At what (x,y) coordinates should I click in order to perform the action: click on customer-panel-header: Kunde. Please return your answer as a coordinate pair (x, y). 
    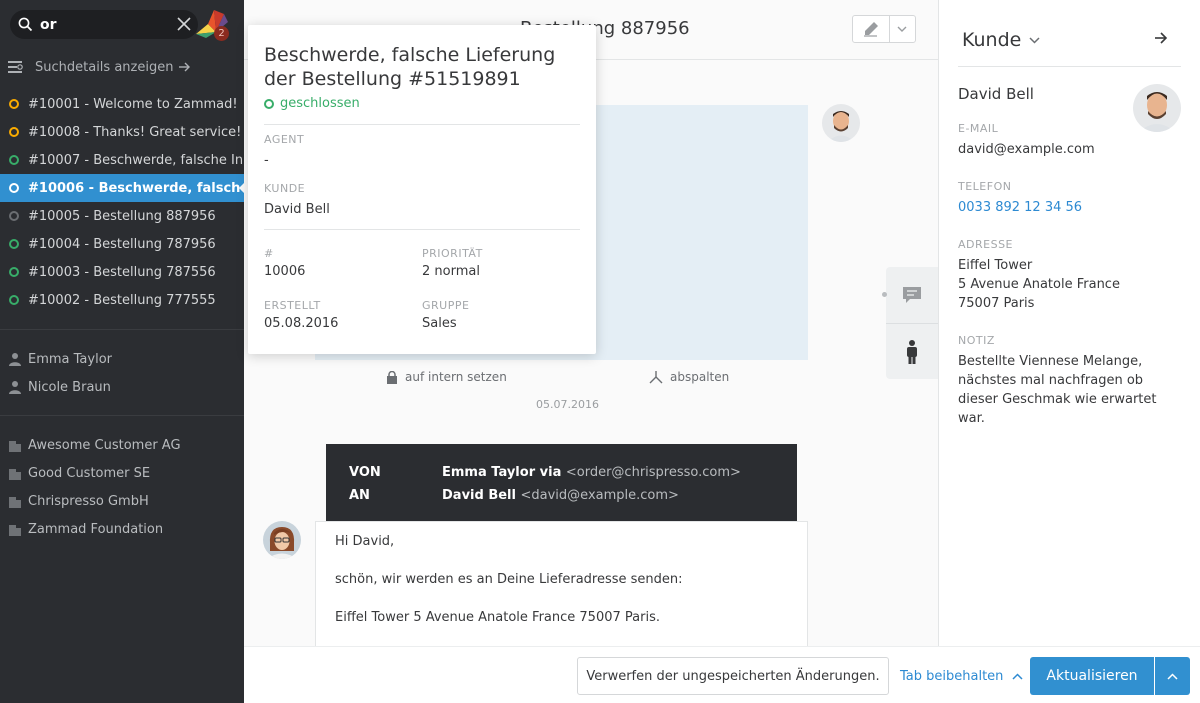
    Looking at the image, I should click on (1001, 40).